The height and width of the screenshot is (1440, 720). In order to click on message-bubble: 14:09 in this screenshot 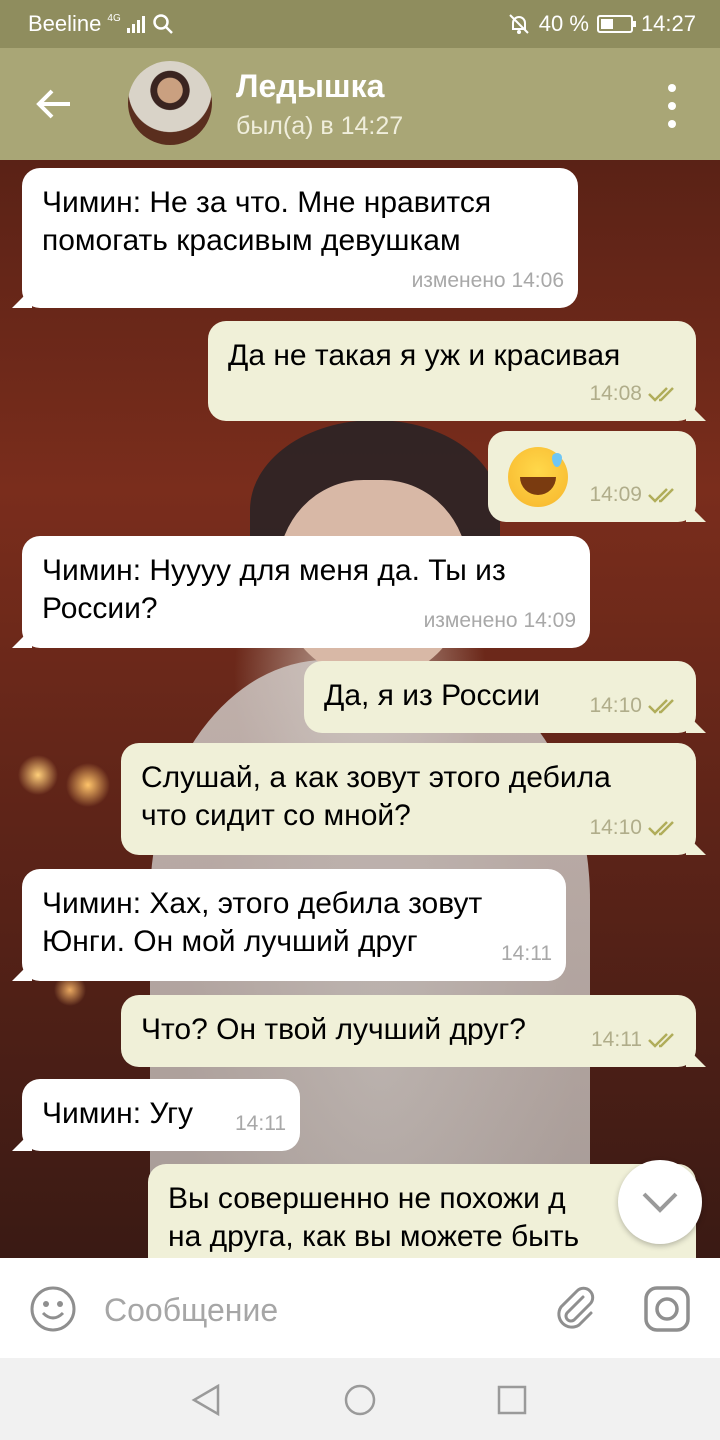, I will do `click(592, 476)`.